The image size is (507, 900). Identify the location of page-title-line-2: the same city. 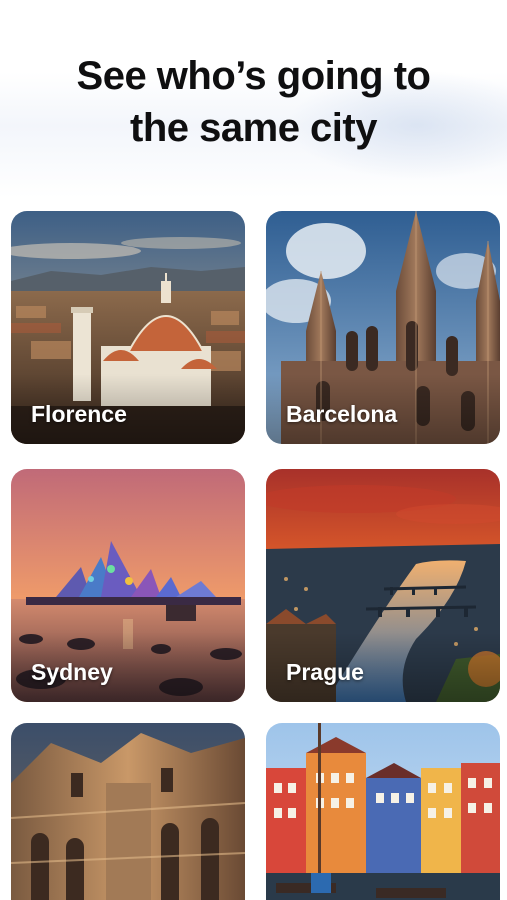
(253, 128).